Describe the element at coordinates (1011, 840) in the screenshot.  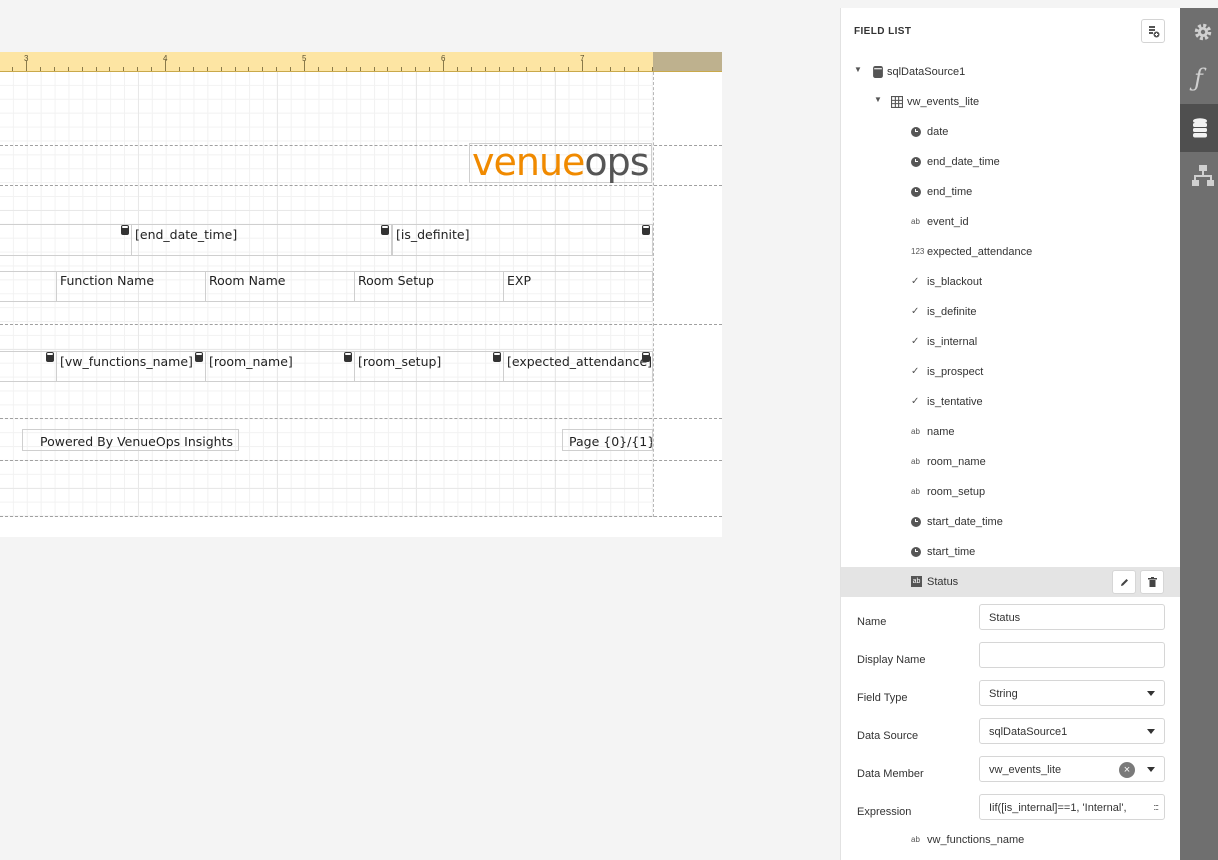
I see `tree-item-field: ab vw_functions_name` at that location.